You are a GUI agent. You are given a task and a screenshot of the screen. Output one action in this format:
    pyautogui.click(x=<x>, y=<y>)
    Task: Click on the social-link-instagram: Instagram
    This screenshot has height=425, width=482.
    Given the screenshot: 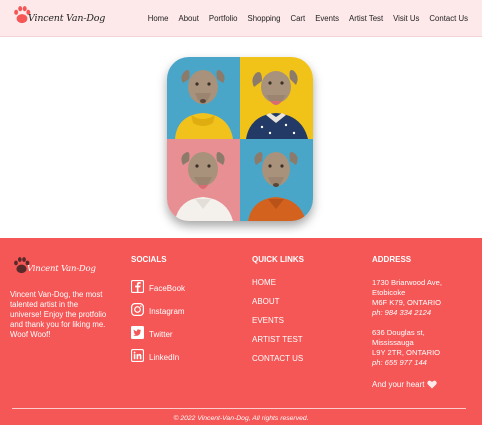 What is the action you would take?
    pyautogui.click(x=158, y=310)
    